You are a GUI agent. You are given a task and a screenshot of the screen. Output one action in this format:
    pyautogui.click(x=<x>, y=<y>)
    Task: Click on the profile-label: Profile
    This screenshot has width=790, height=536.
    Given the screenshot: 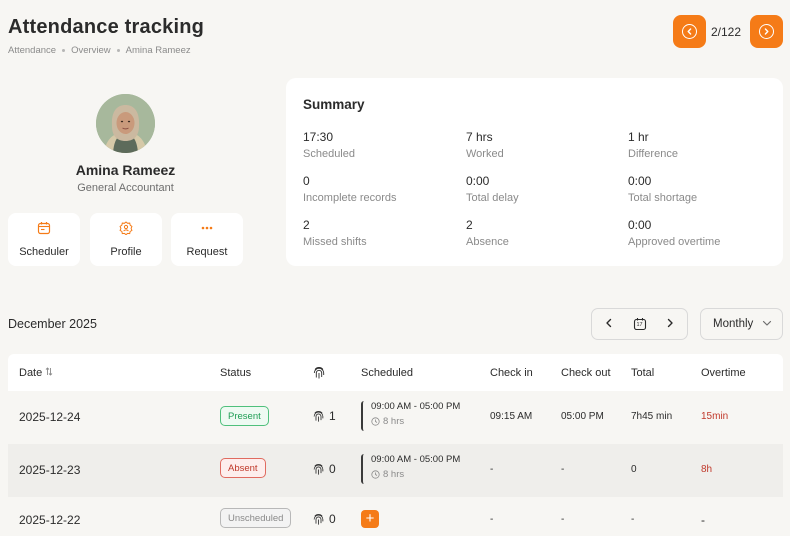 What is the action you would take?
    pyautogui.click(x=126, y=252)
    